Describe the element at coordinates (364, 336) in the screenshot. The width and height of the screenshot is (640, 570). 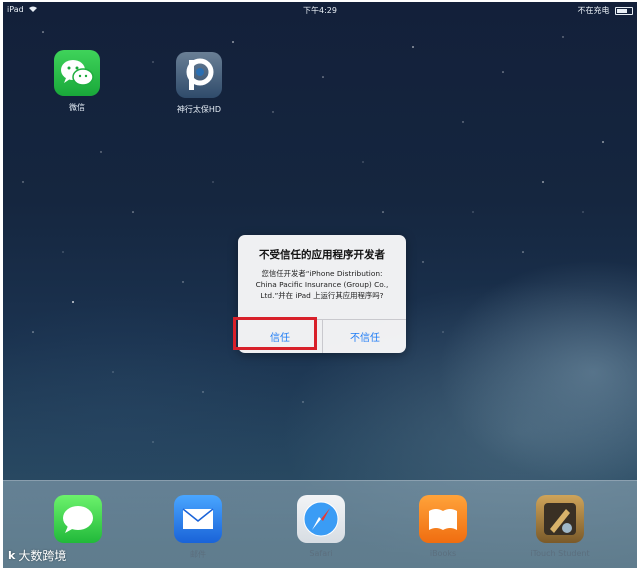
I see `distrust-button: 不信任` at that location.